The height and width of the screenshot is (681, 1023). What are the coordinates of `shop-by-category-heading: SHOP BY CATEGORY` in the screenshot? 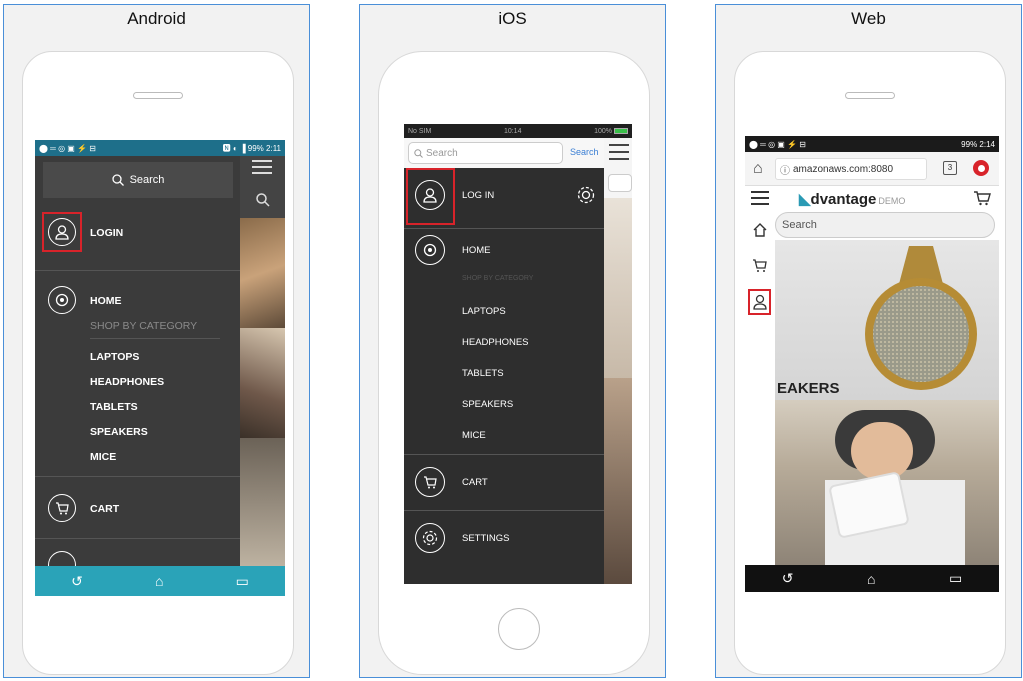 It's located at (144, 326).